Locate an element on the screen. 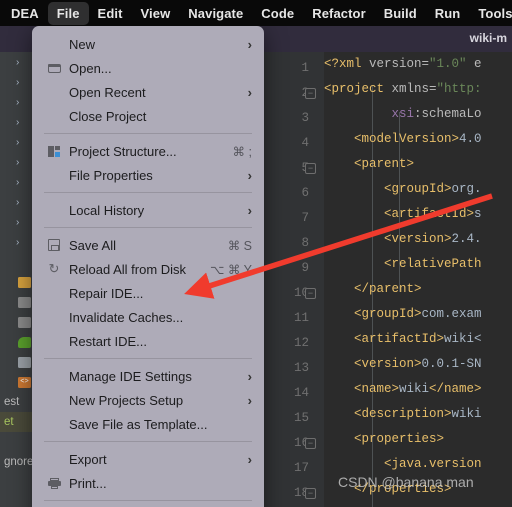 The height and width of the screenshot is (507, 512). code-line: <groupId>com.exam is located at coordinates (418, 314).